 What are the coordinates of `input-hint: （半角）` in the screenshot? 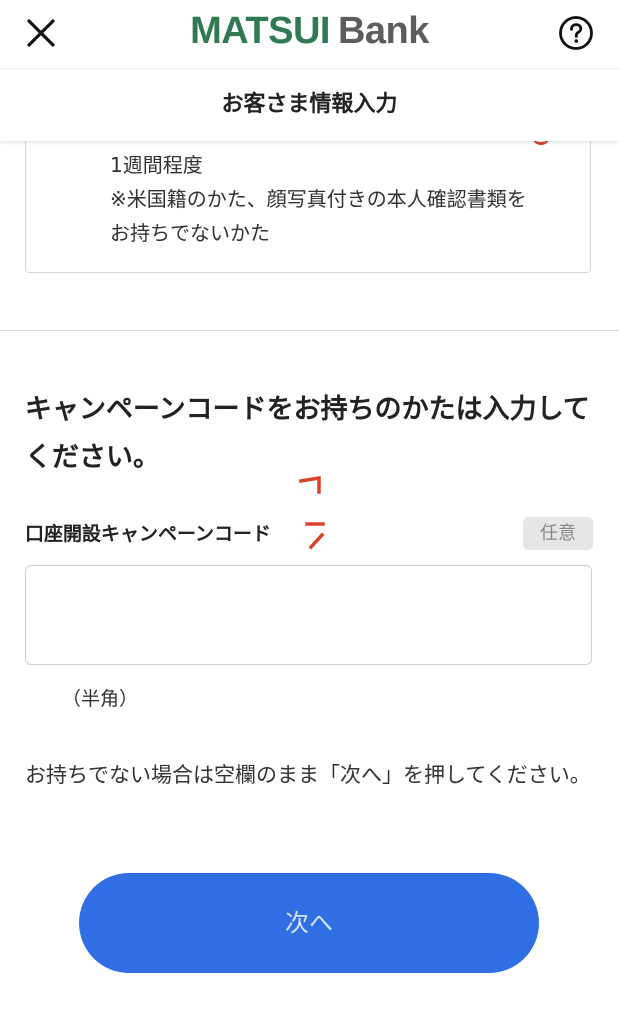 It's located at (100, 699).